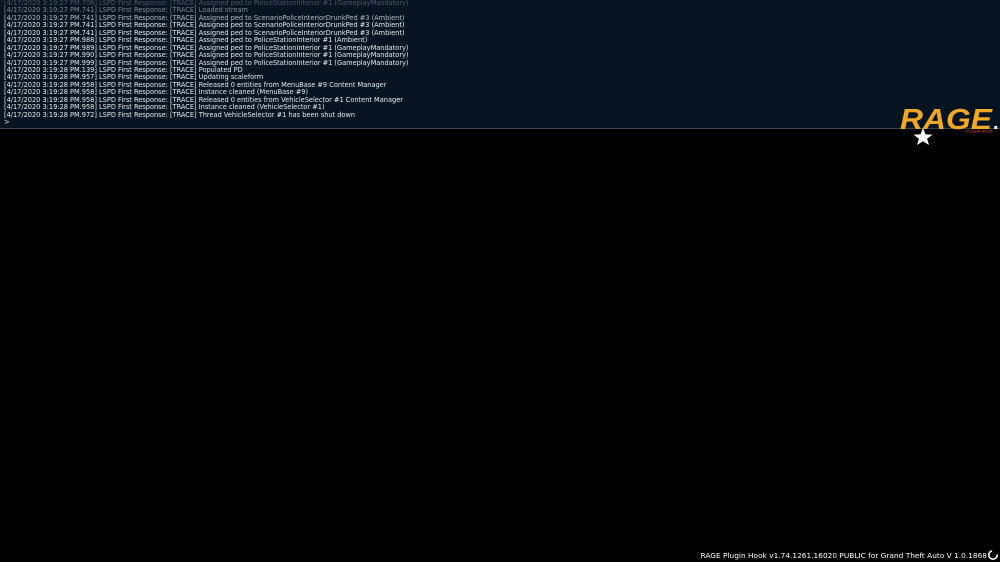 The image size is (1000, 562). What do you see at coordinates (979, 131) in the screenshot?
I see `logo-sub-text: PLUGIN HOOK` at bounding box center [979, 131].